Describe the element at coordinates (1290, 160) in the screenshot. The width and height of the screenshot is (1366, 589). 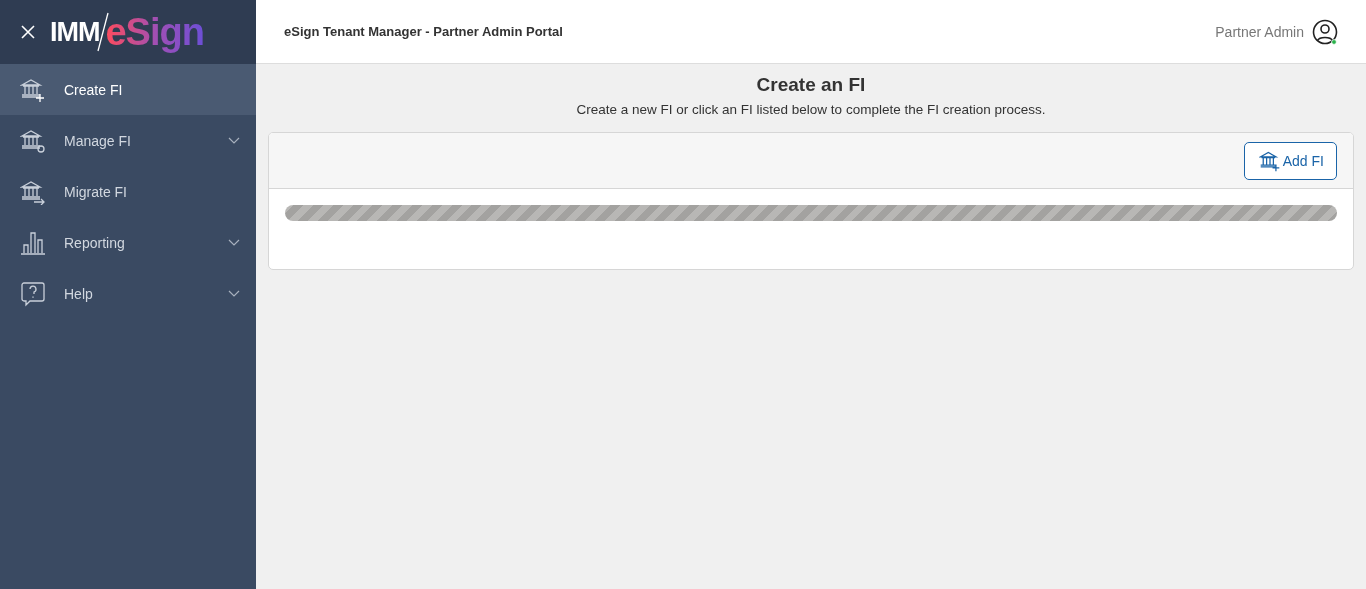
I see `add-fi-button: Add FI` at that location.